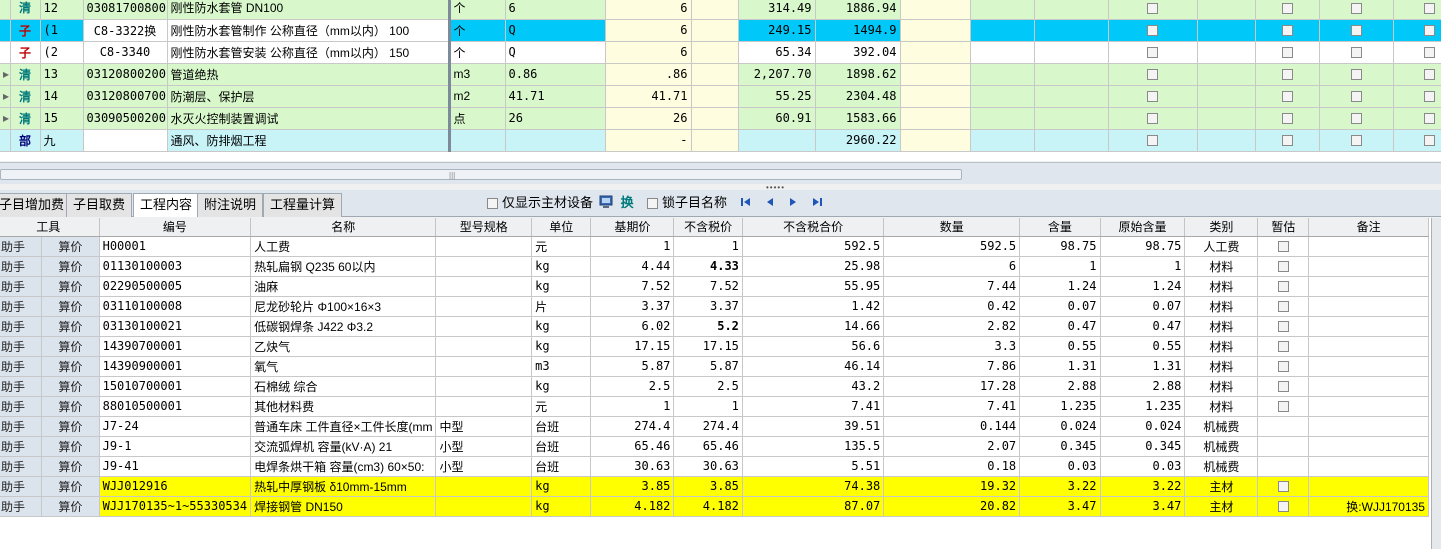 The height and width of the screenshot is (549, 1441). What do you see at coordinates (770, 202) in the screenshot?
I see `previous-icon` at bounding box center [770, 202].